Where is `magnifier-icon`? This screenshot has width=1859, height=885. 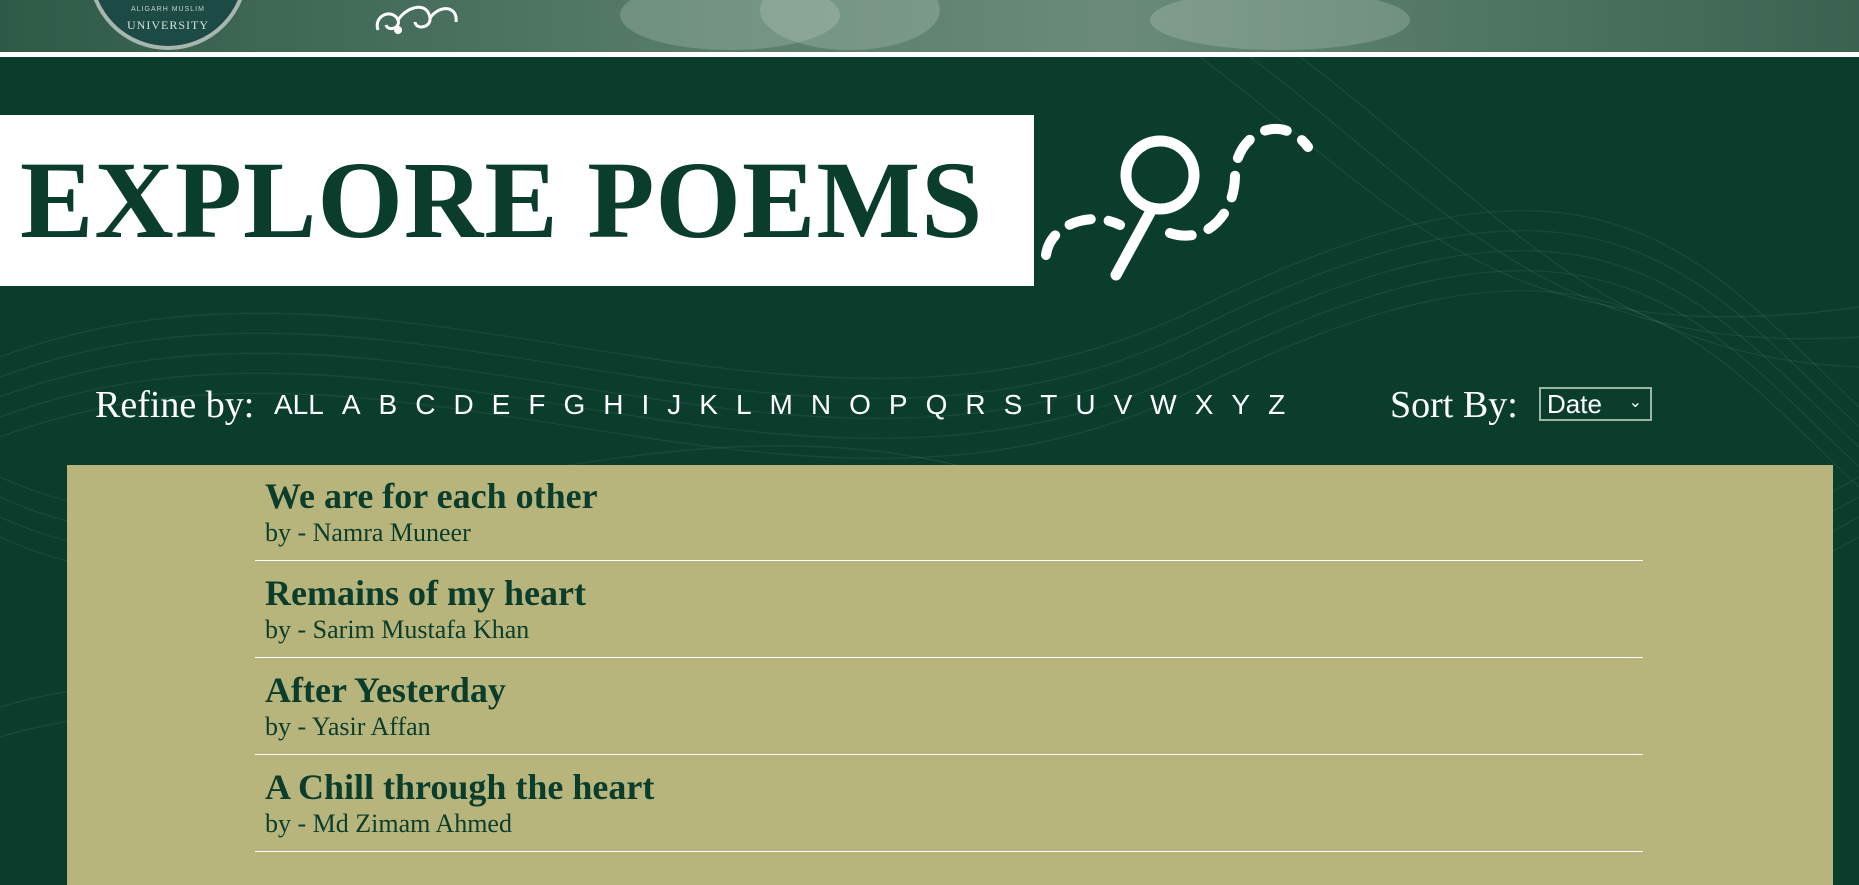 magnifier-icon is located at coordinates (1177, 202).